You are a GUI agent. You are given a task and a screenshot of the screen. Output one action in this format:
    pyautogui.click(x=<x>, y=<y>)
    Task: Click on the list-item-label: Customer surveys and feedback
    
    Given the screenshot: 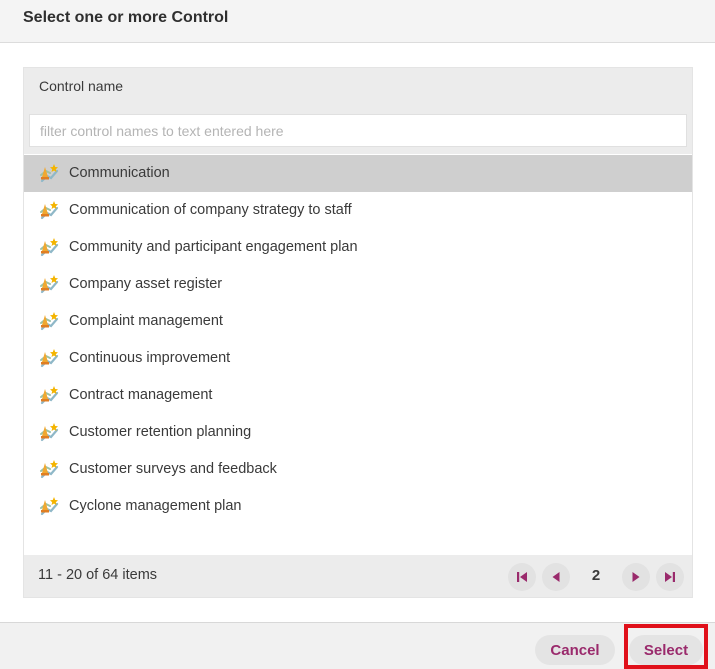 What is the action you would take?
    pyautogui.click(x=173, y=469)
    